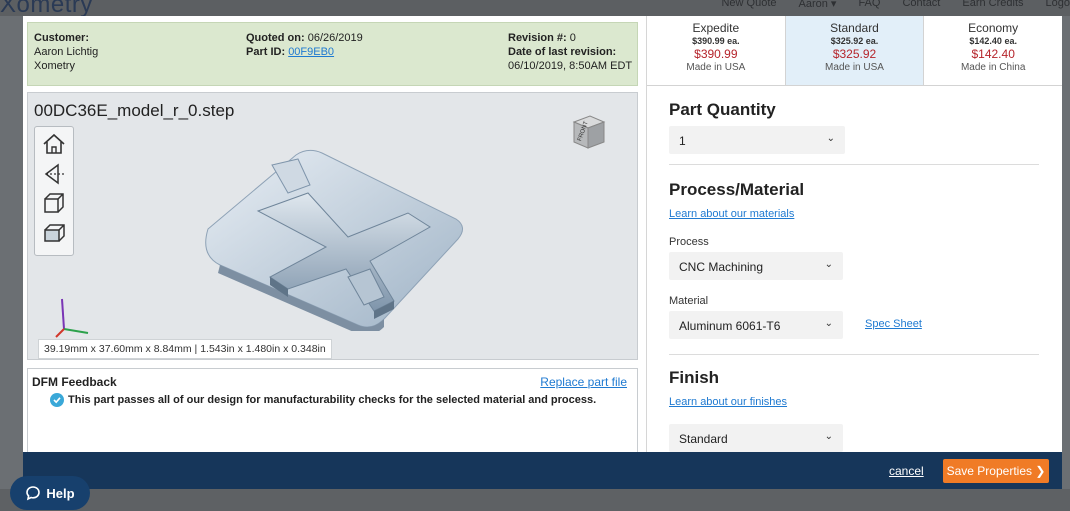 This screenshot has height=511, width=1070. I want to click on nav-new-quote: New Quote, so click(748, 5).